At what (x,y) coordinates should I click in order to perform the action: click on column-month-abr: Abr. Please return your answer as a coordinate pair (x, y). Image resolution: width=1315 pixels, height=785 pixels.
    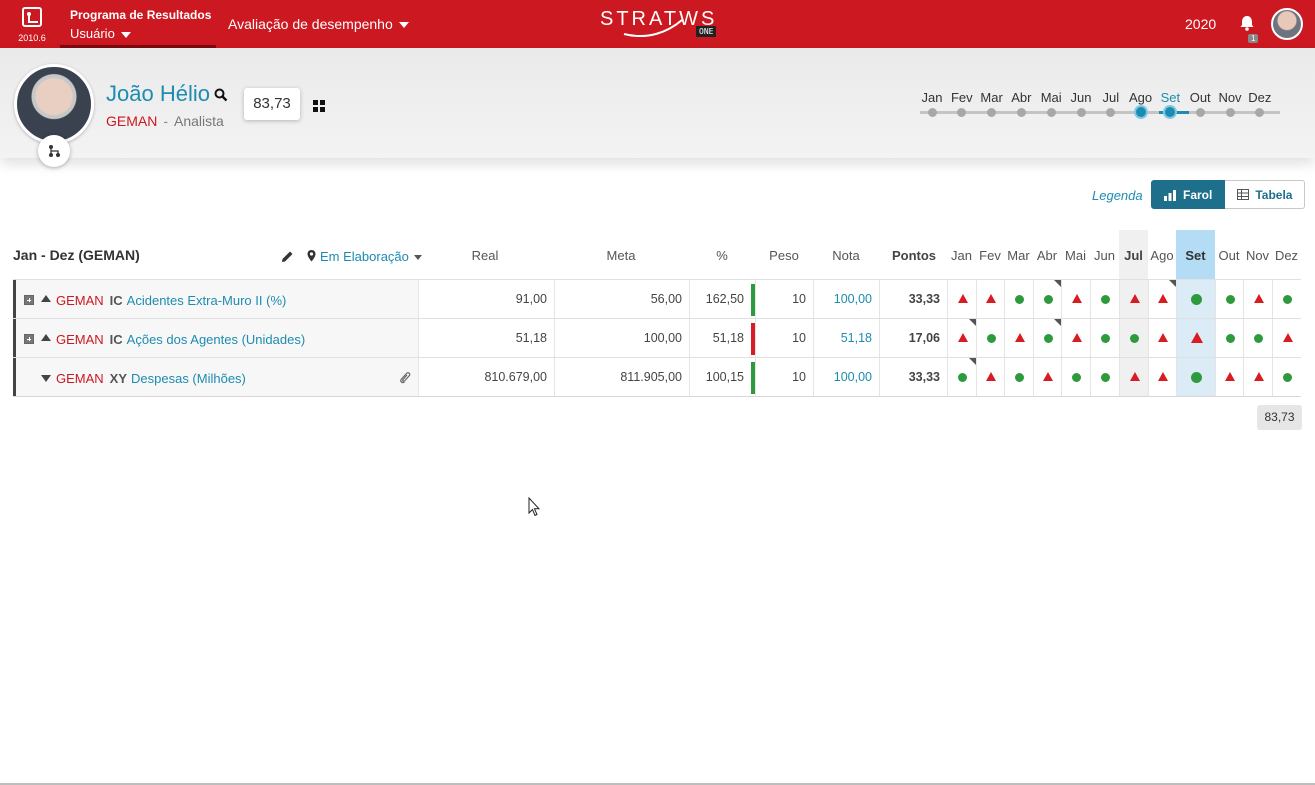
    Looking at the image, I should click on (1047, 255).